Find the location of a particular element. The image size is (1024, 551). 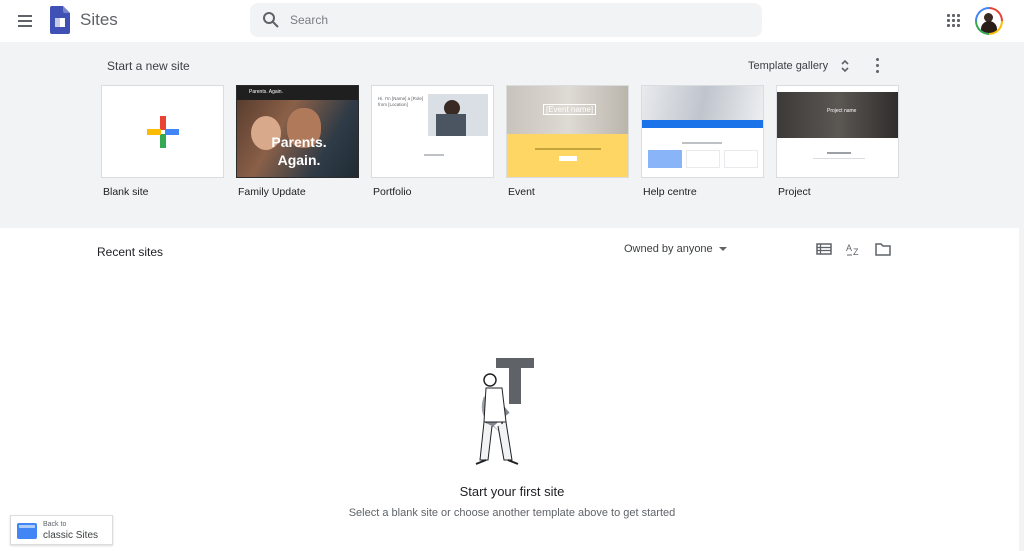

template-thumbnail: [Event name] is located at coordinates (567, 131).